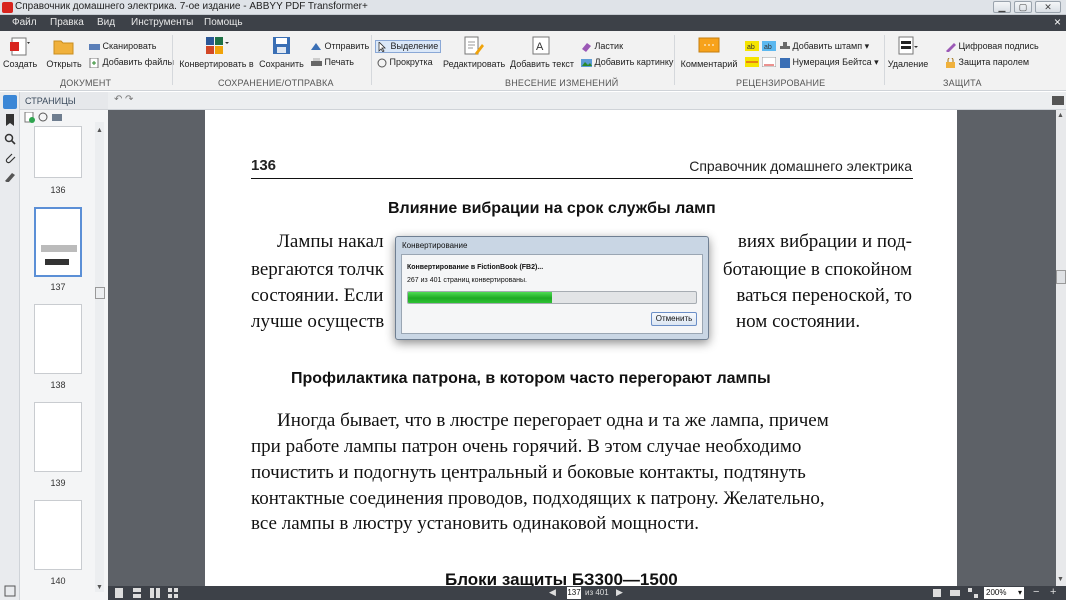 The height and width of the screenshot is (600, 1066). I want to click on actual-size-icon, so click(973, 593).